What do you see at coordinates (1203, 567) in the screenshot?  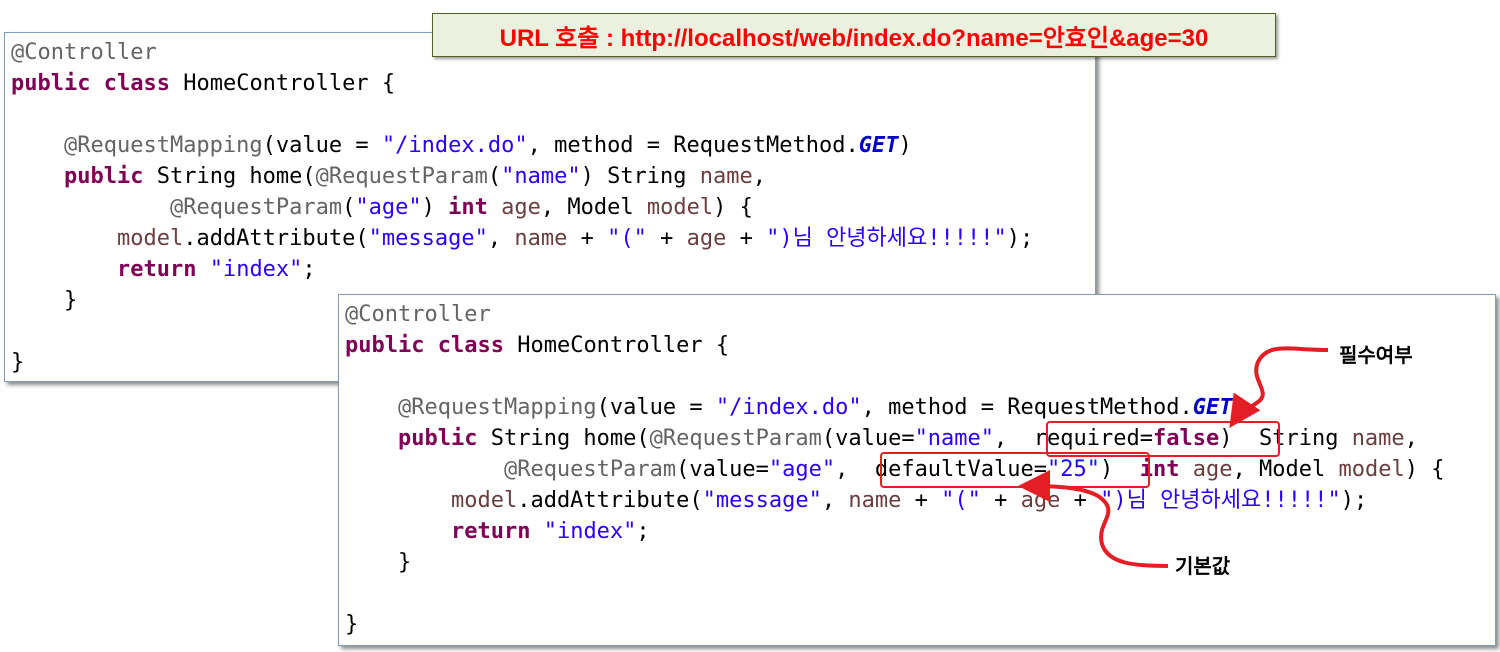 I see `default-callout-label: 기본값` at bounding box center [1203, 567].